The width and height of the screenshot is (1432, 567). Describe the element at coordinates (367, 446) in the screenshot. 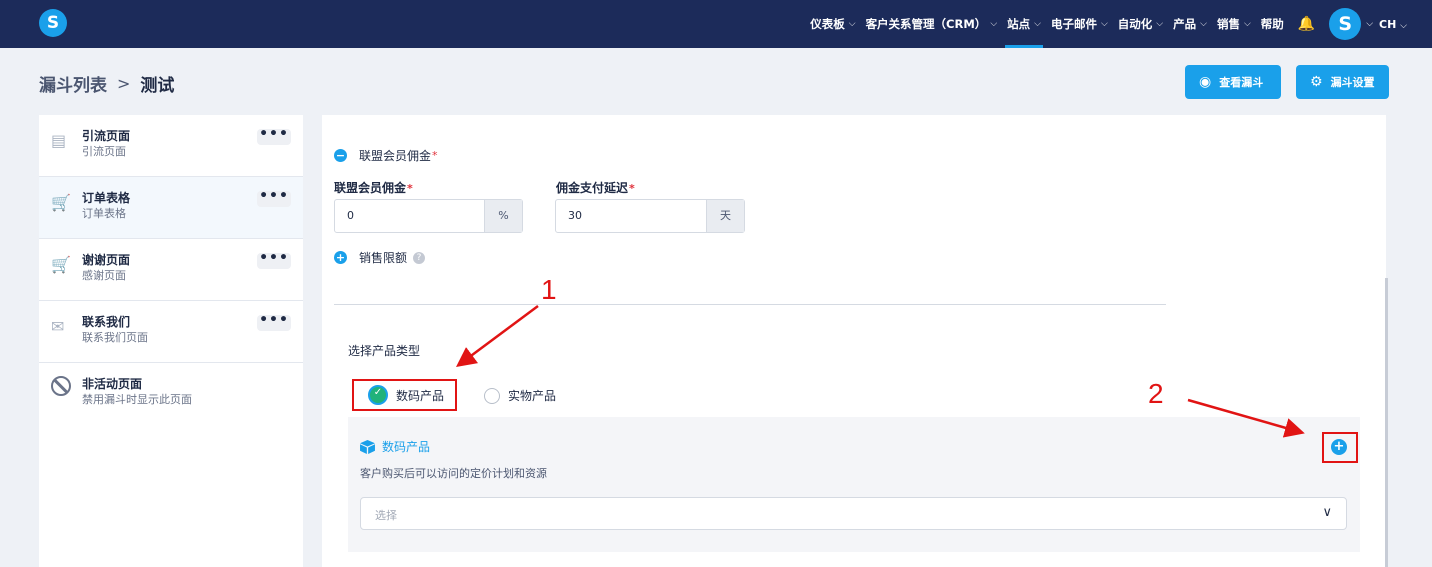

I see `package-icon` at that location.